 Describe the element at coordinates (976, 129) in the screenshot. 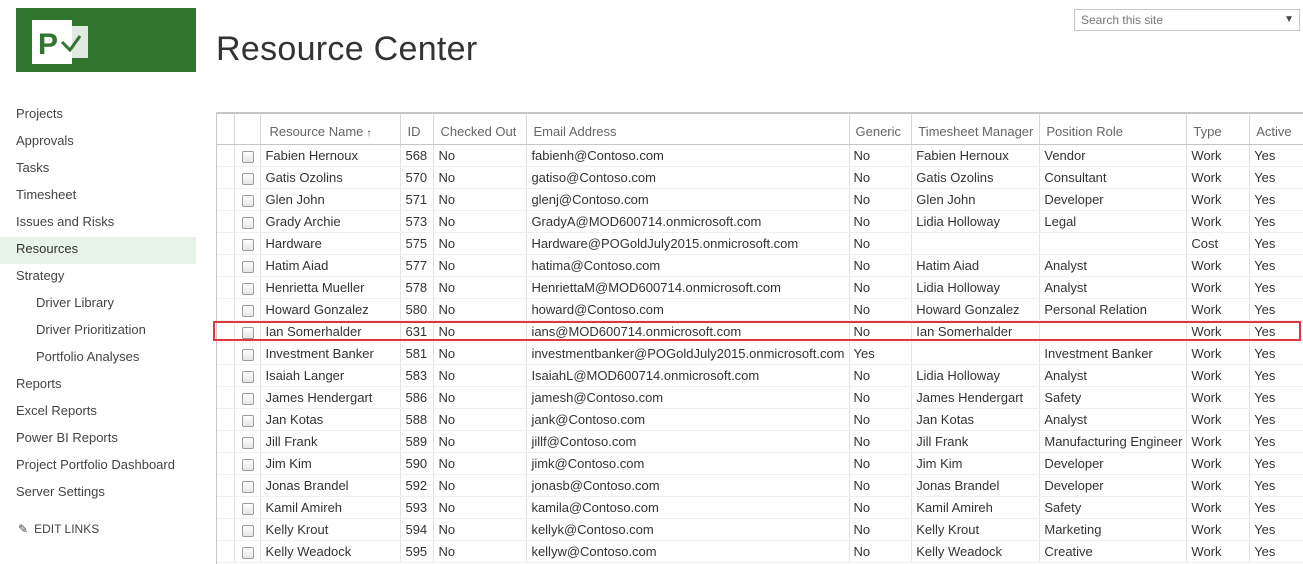

I see `column-header-timesheet-manager: Timesheet Manager` at that location.